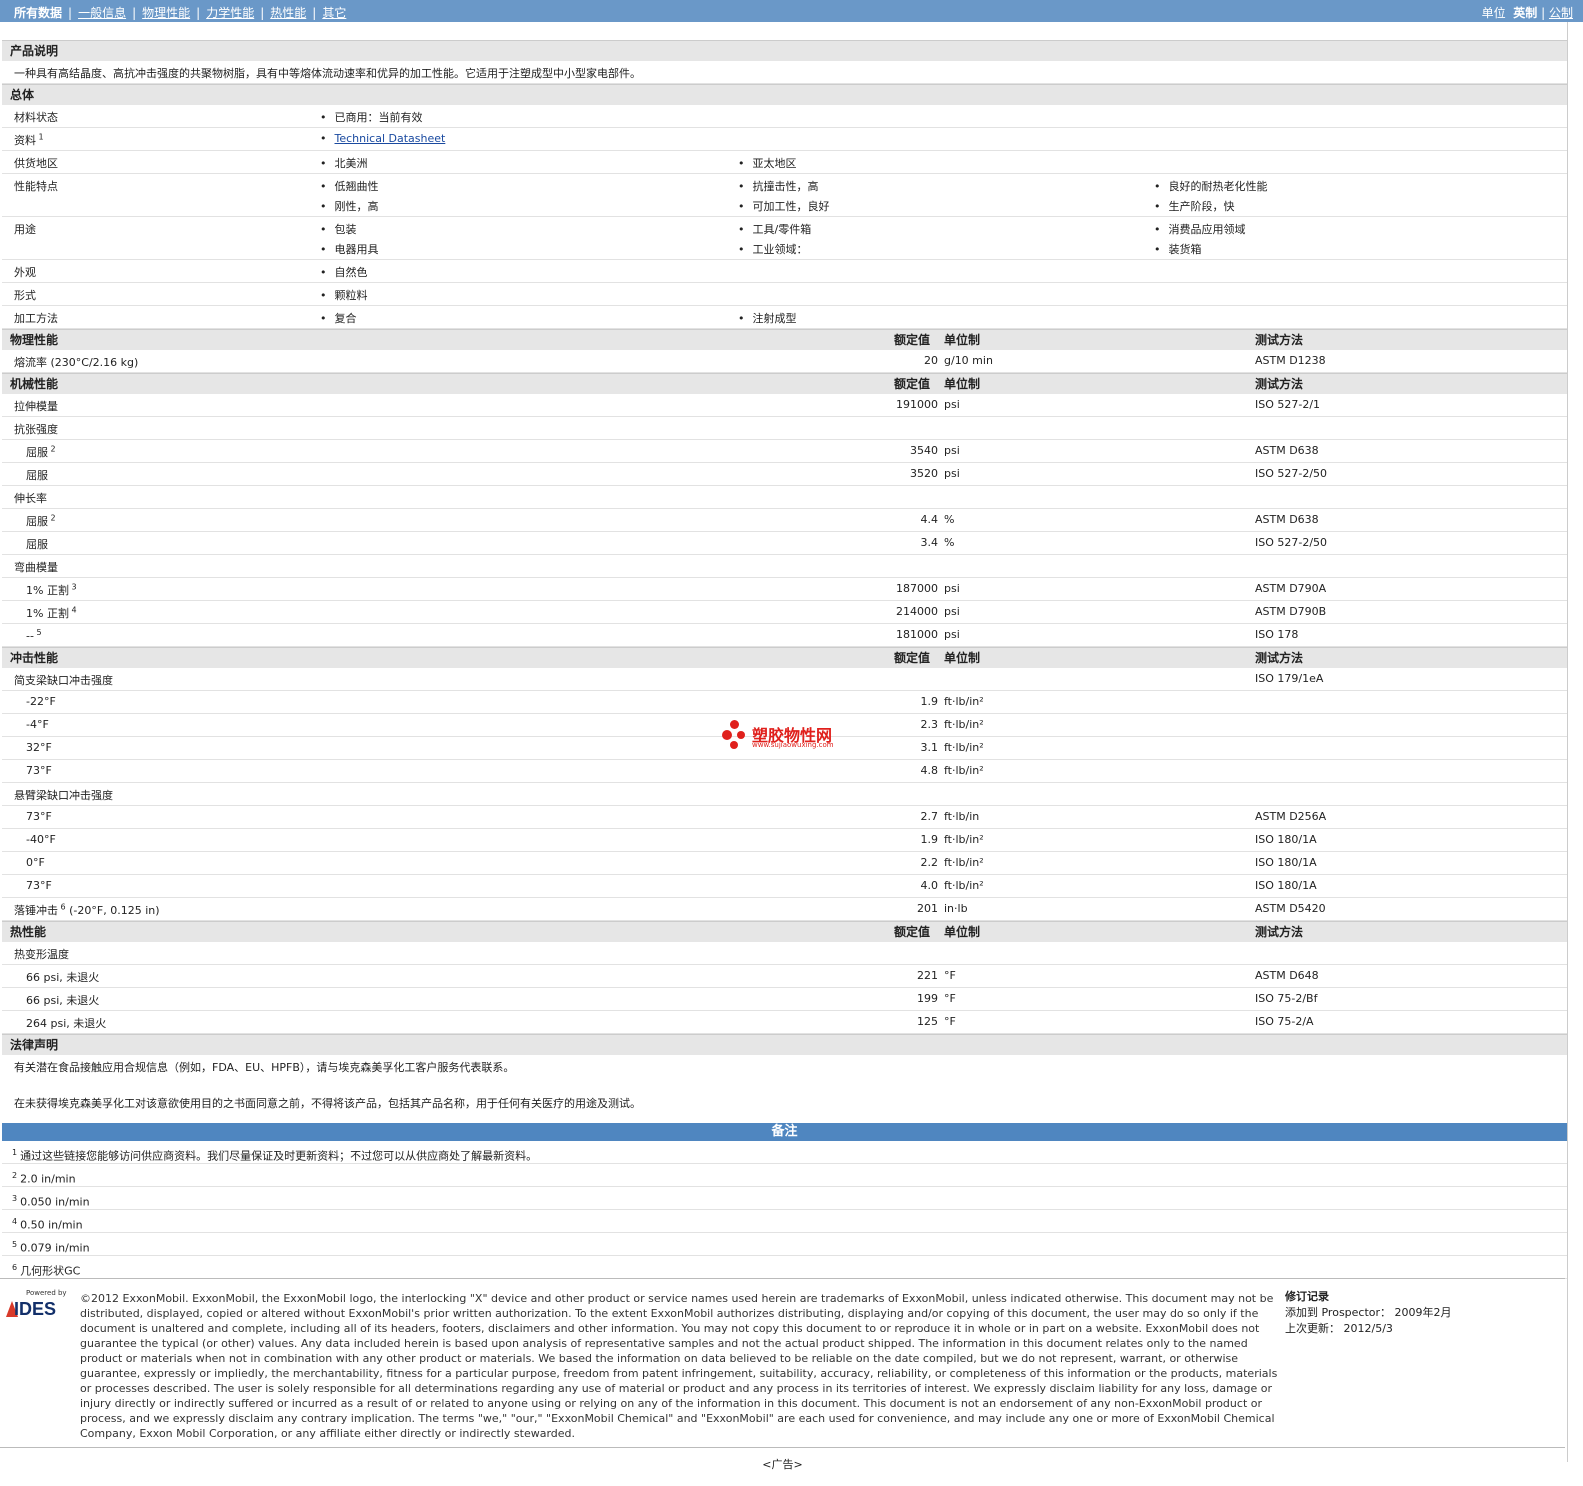  Describe the element at coordinates (349, 249) in the screenshot. I see `bullet-item: 电器用具` at that location.